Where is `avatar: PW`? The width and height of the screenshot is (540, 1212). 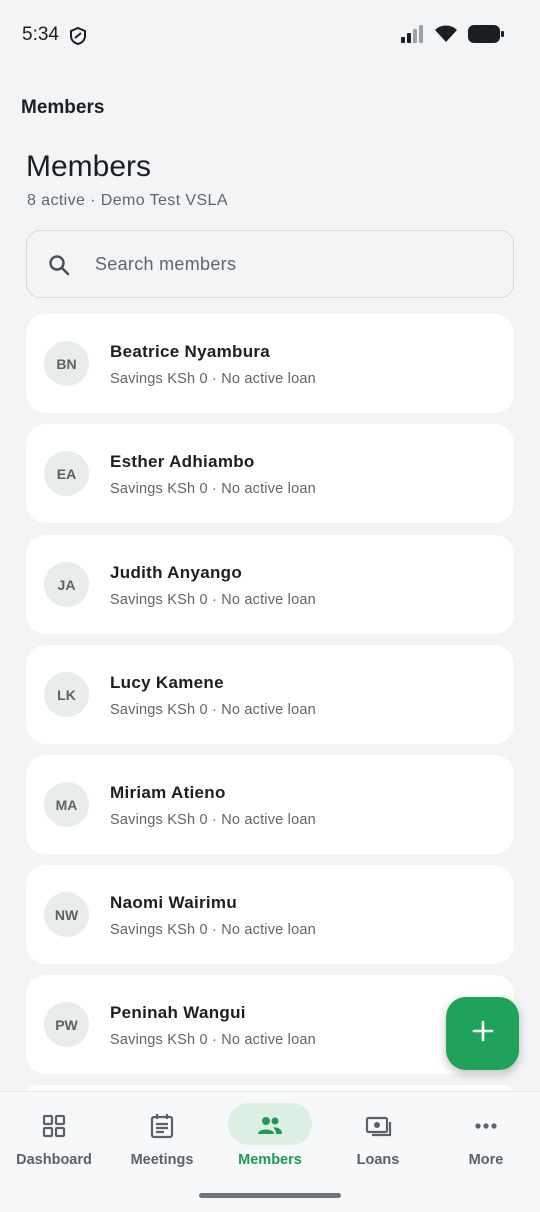
avatar: PW is located at coordinates (66, 1024).